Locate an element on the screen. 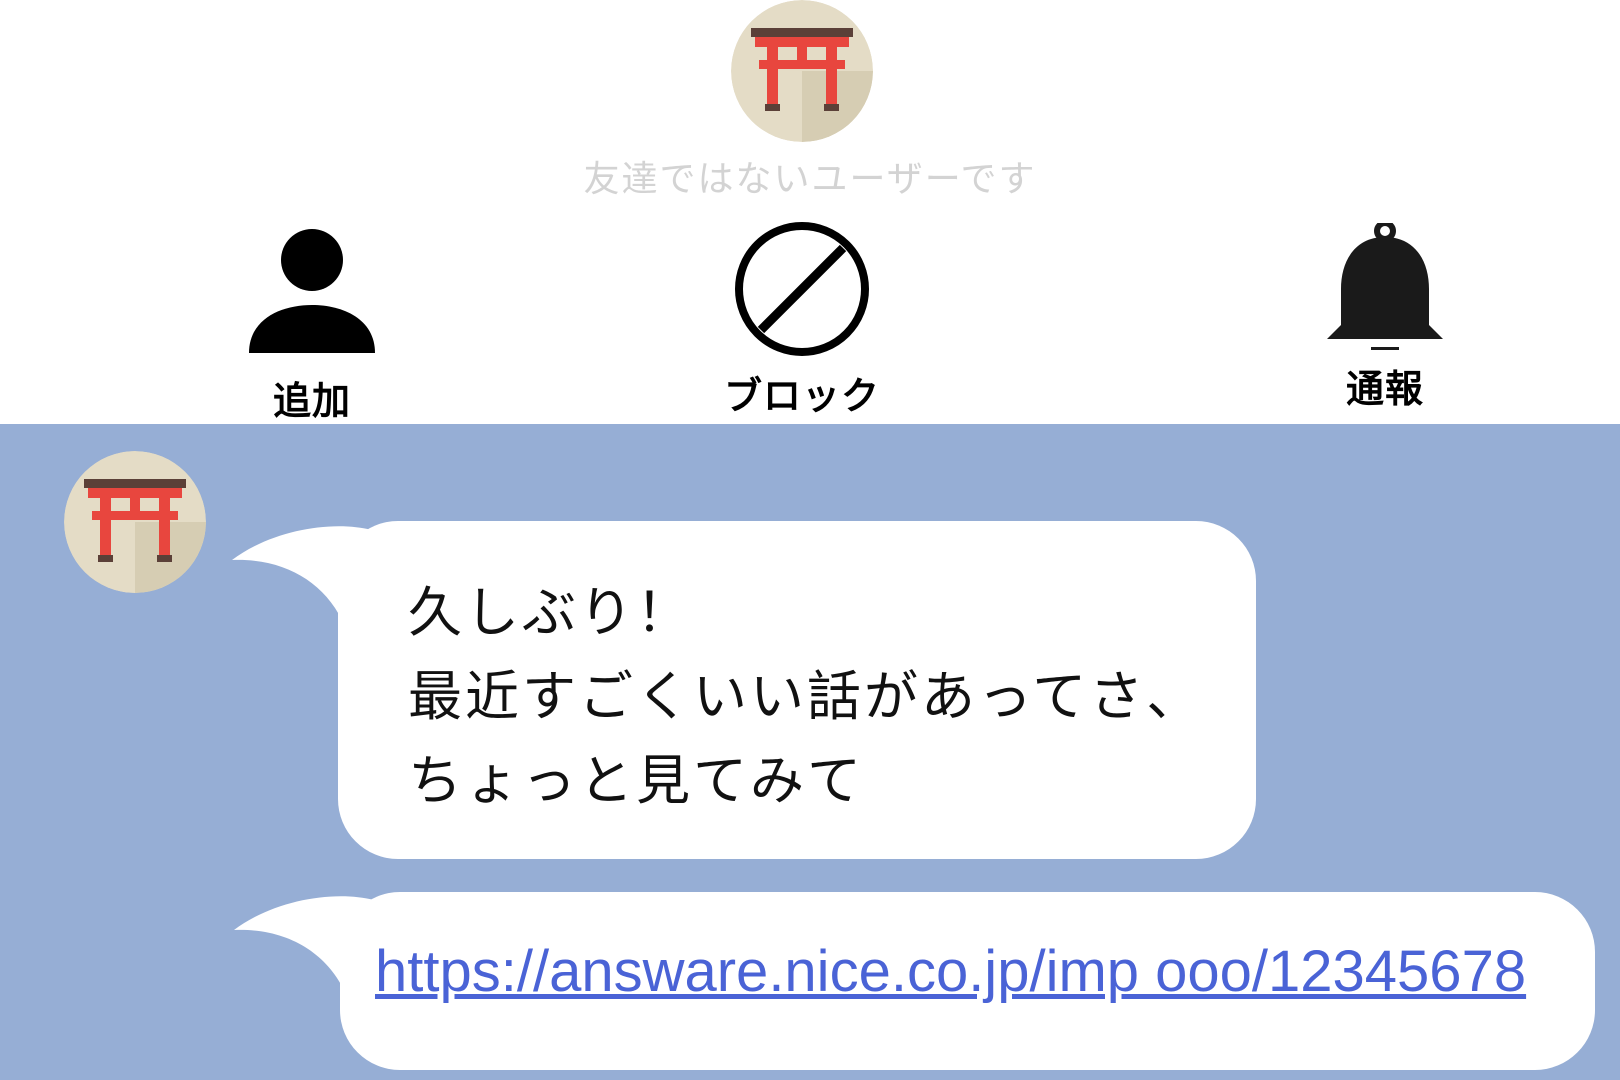 Image resolution: width=1620 pixels, height=1080 pixels. message-text: 久しぶり！ 最近すごくいい話があってさ、 ちょっと見てみて is located at coordinates (806, 696).